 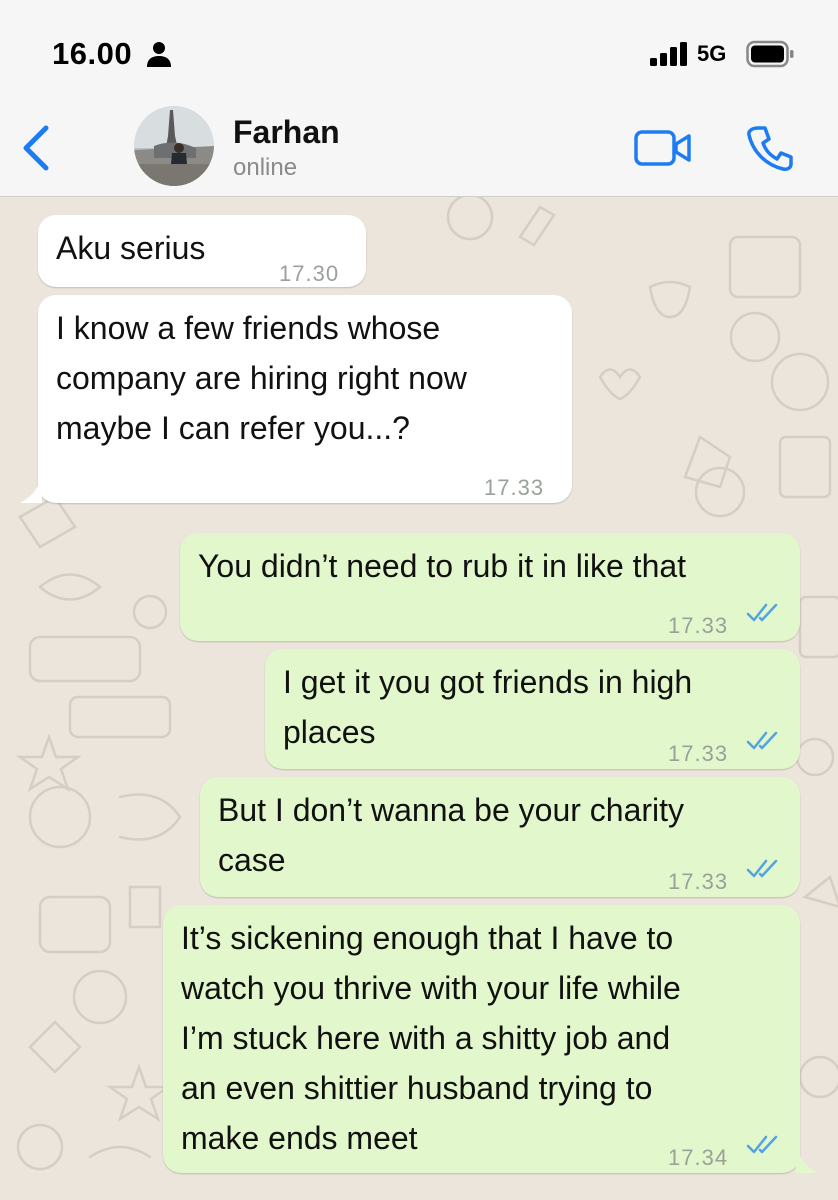 I want to click on chevron-left-icon, so click(x=35, y=148).